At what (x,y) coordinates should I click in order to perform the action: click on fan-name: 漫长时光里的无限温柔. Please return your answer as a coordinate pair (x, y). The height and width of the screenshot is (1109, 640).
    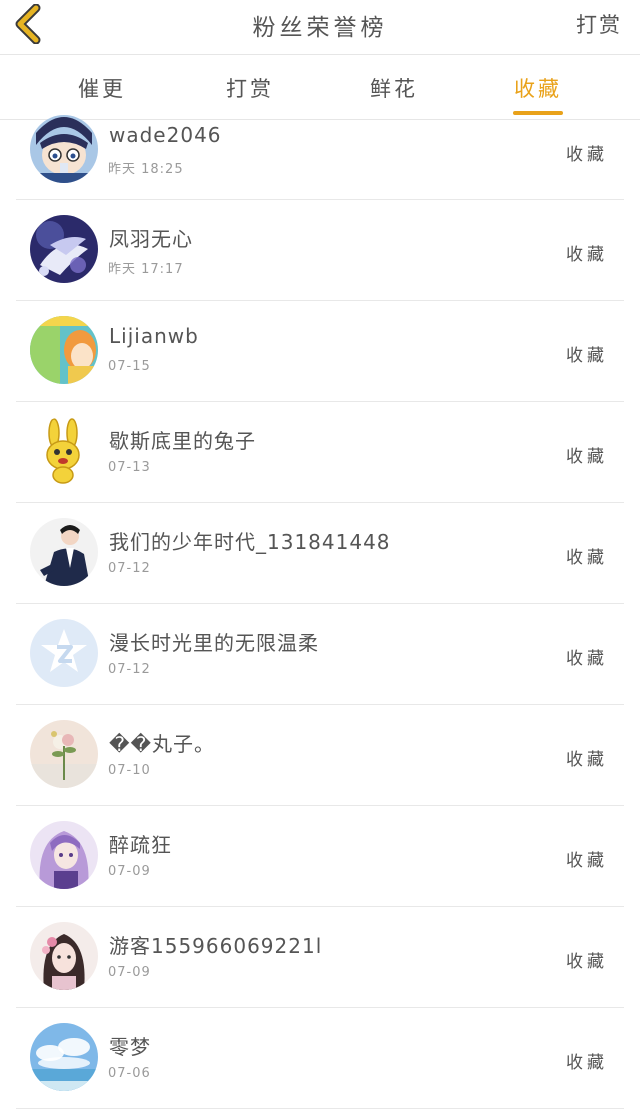
    Looking at the image, I should click on (214, 643).